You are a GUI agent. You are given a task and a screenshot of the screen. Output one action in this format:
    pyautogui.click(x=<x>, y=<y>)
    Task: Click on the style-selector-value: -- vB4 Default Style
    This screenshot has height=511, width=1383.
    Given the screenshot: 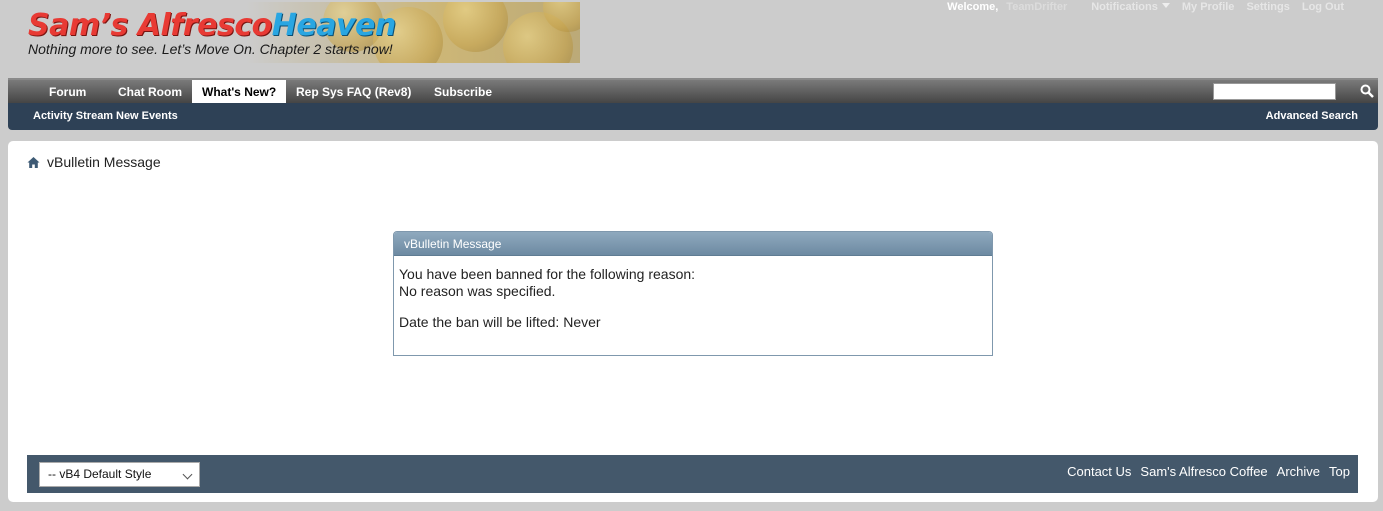 What is the action you would take?
    pyautogui.click(x=100, y=474)
    